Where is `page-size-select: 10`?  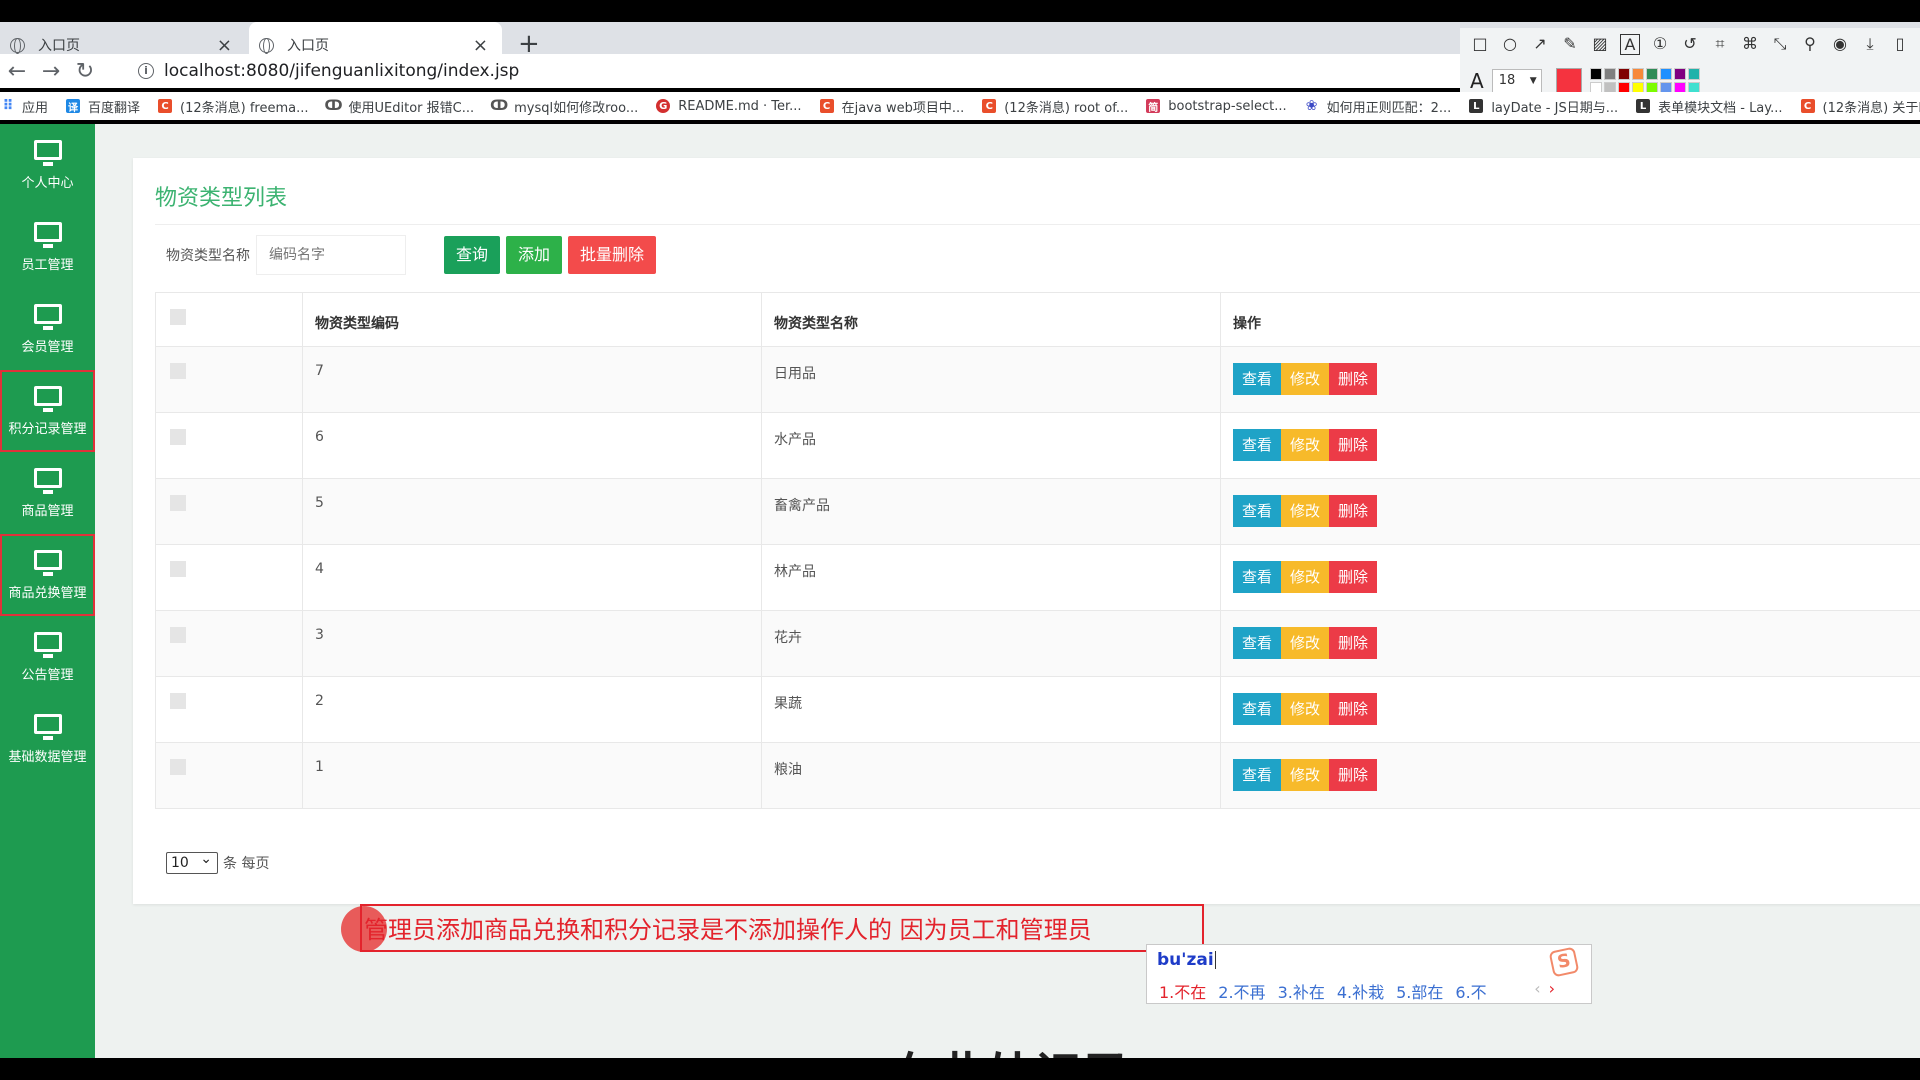 page-size-select: 10 is located at coordinates (192, 861).